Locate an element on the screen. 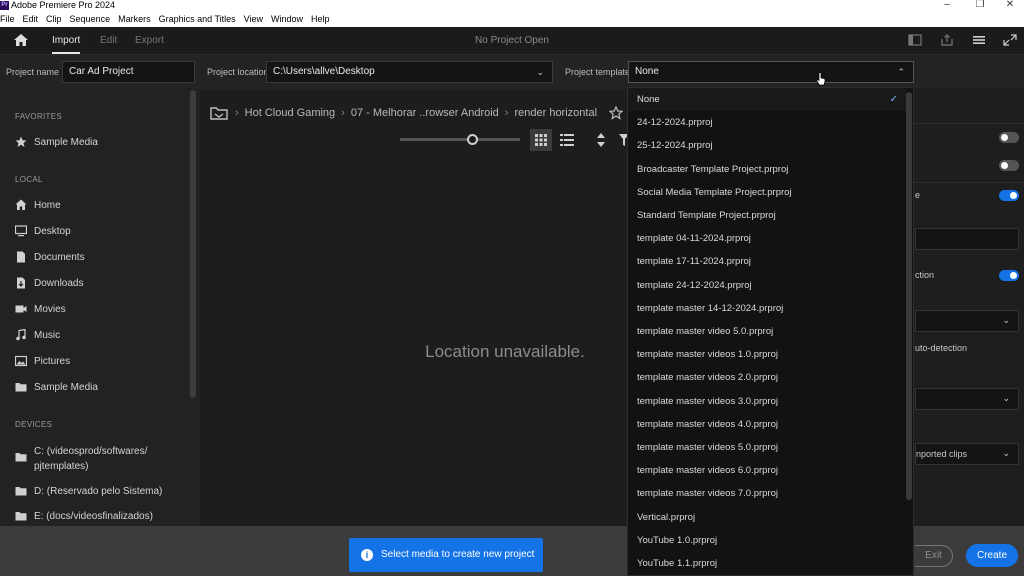  template-option: template master videos 4.0.prproj is located at coordinates (767, 424).